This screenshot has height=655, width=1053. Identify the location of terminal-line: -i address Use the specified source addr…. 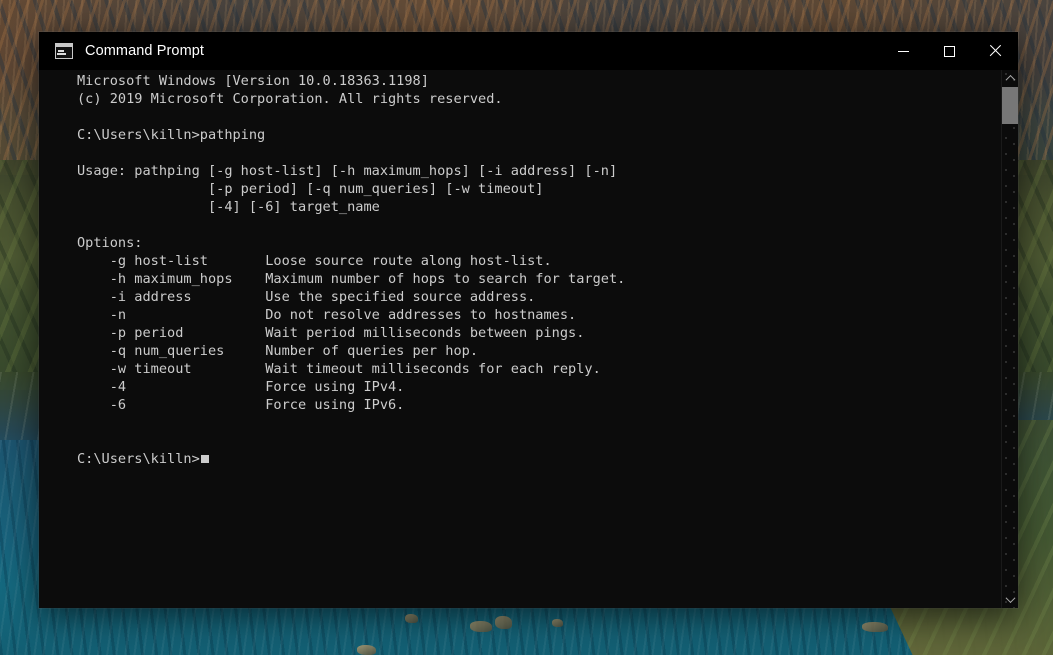
(306, 297).